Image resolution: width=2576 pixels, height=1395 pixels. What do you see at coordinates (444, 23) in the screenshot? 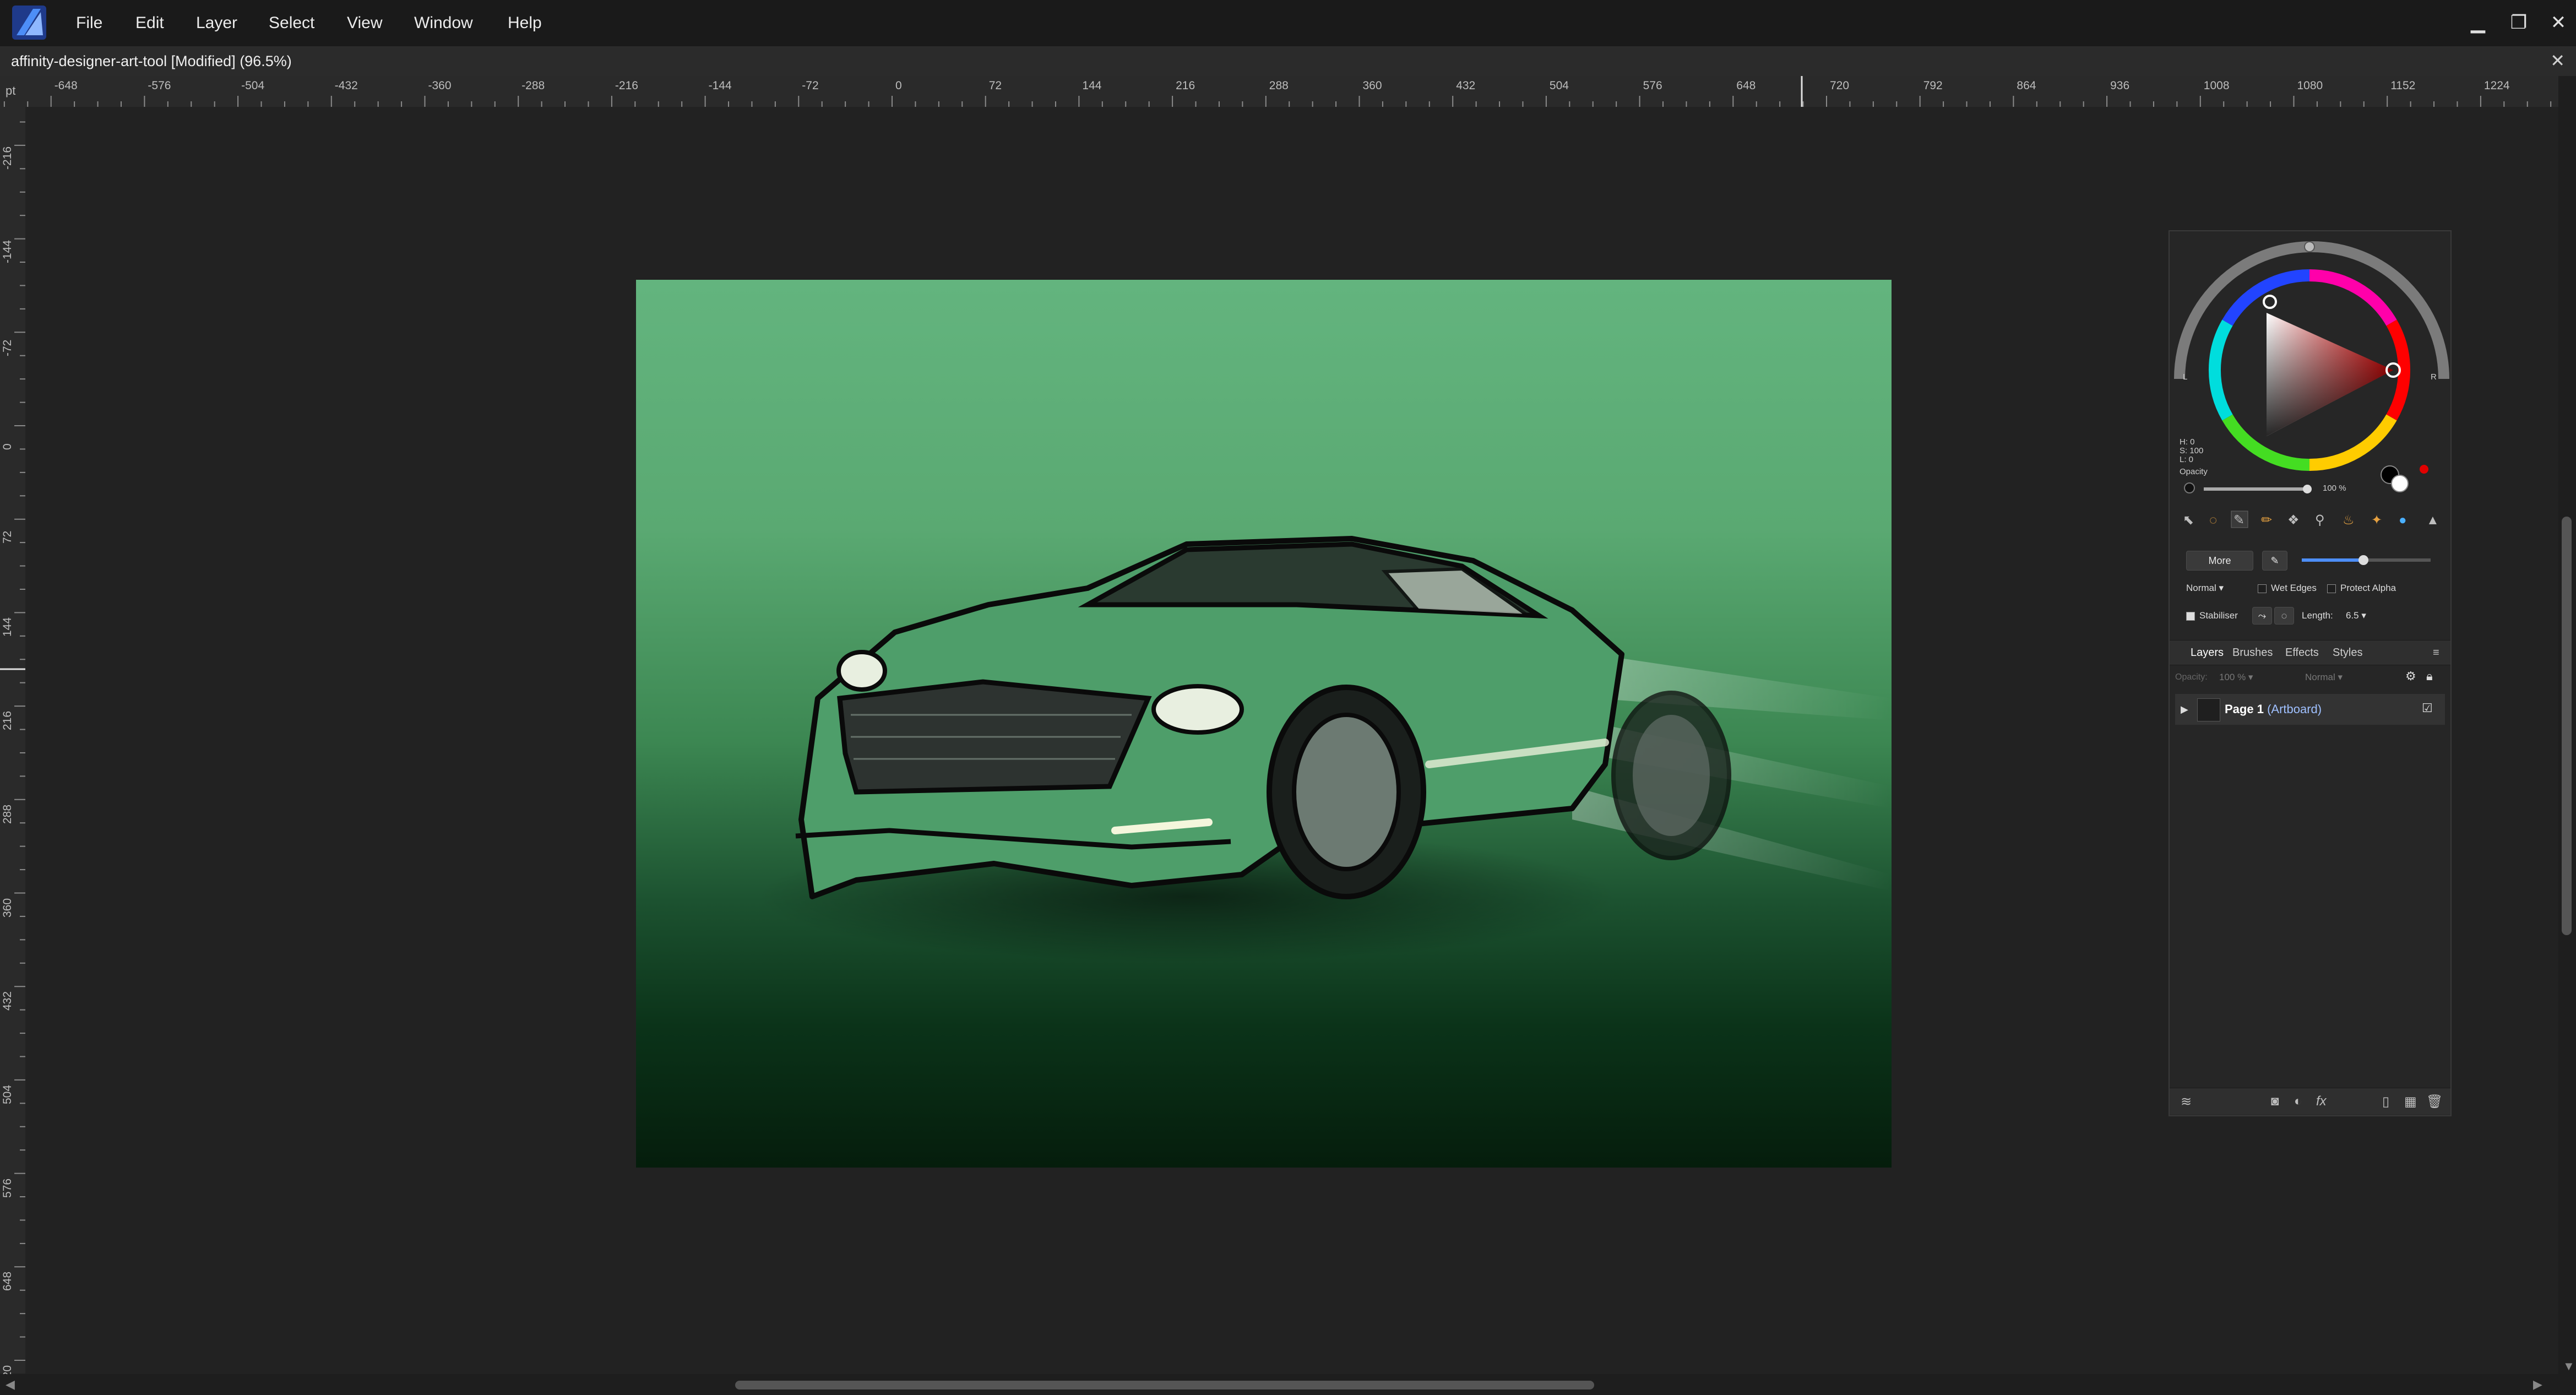
I see `menu-window: Window` at bounding box center [444, 23].